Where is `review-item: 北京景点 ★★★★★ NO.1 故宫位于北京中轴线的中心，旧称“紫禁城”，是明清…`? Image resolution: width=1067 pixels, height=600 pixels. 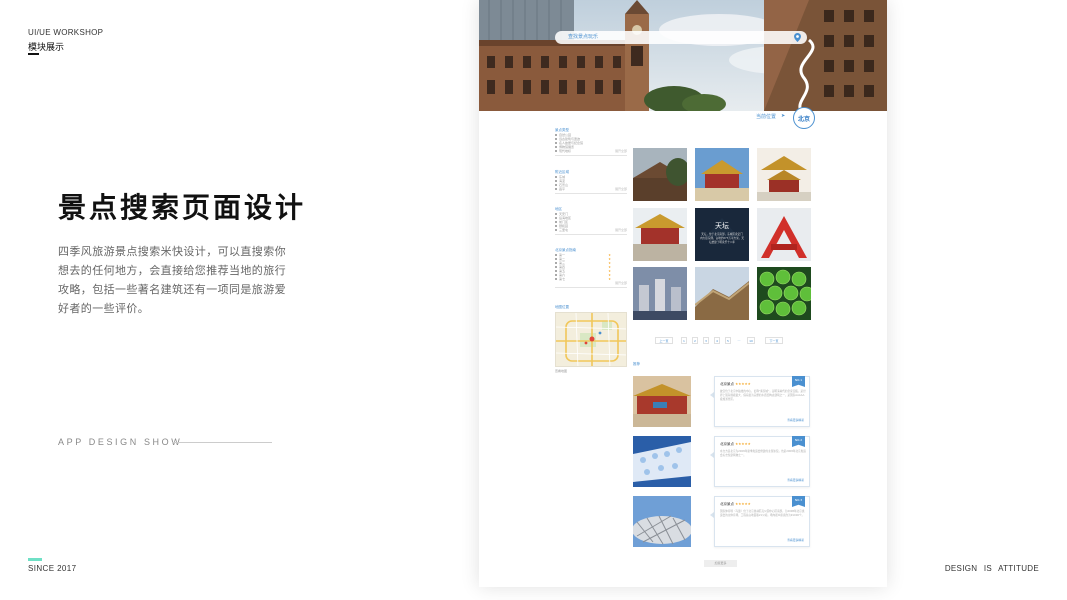 review-item: 北京景点 ★★★★★ NO.1 故宫位于北京中轴线的中心，旧称“紫禁城”，是明清… is located at coordinates (722, 402).